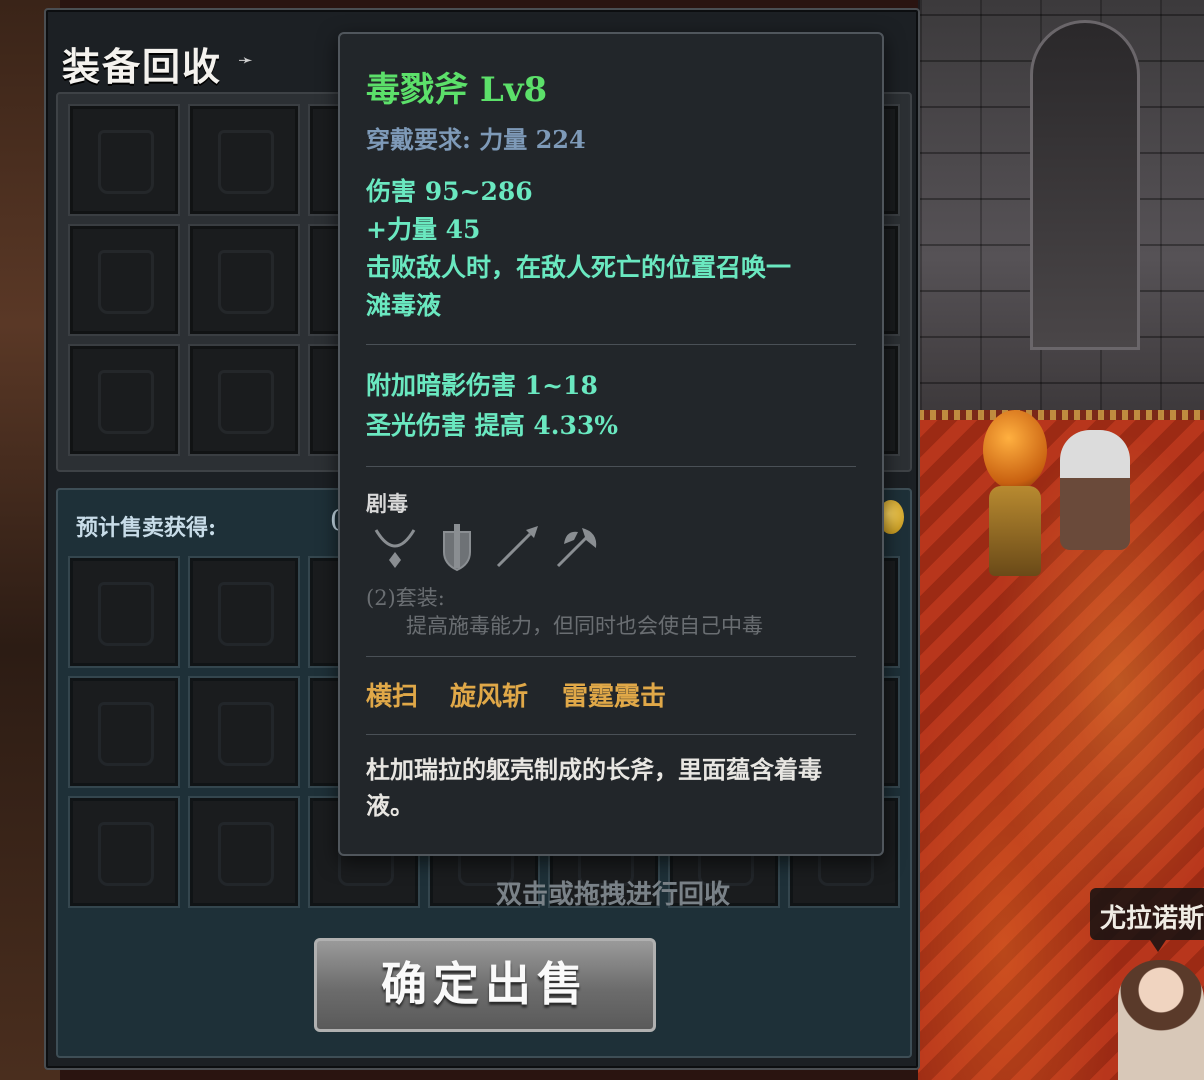 Image resolution: width=1204 pixels, height=1080 pixels. I want to click on skill-whirlwind: 旋风斩, so click(489, 697).